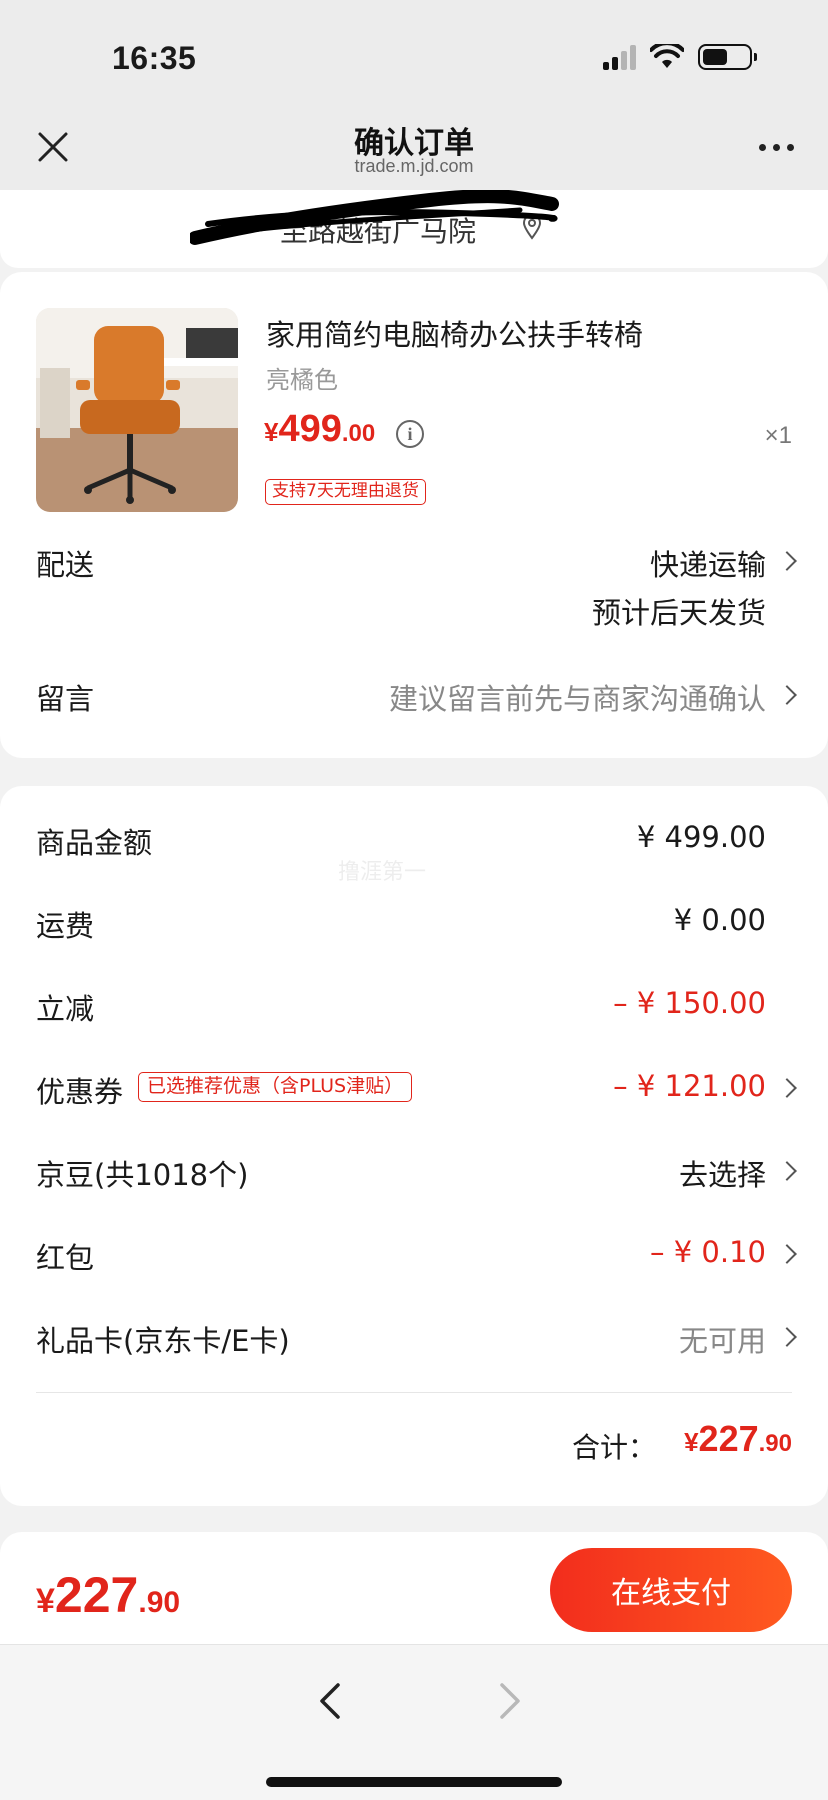 The height and width of the screenshot is (1800, 828). I want to click on red-packet-label: 红包, so click(65, 1258).